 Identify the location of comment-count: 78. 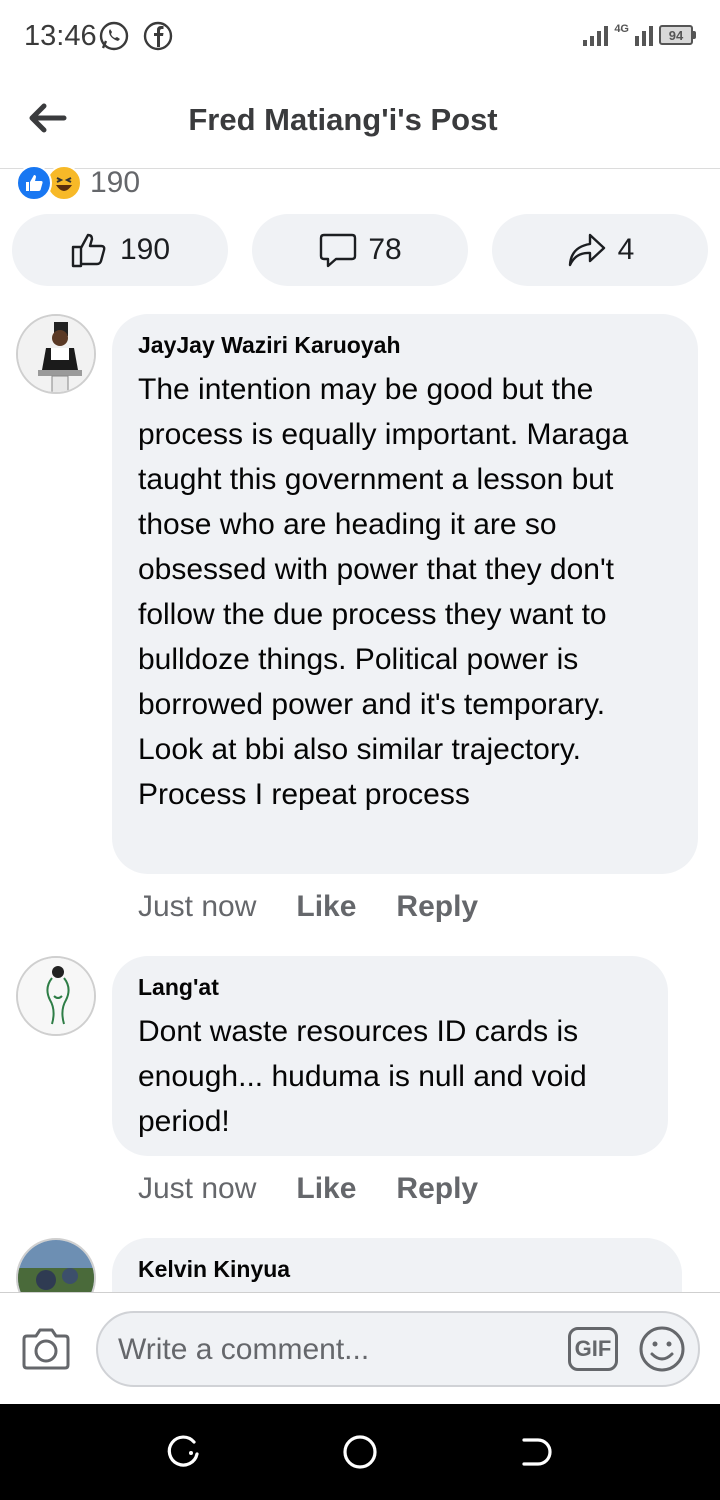
(385, 249).